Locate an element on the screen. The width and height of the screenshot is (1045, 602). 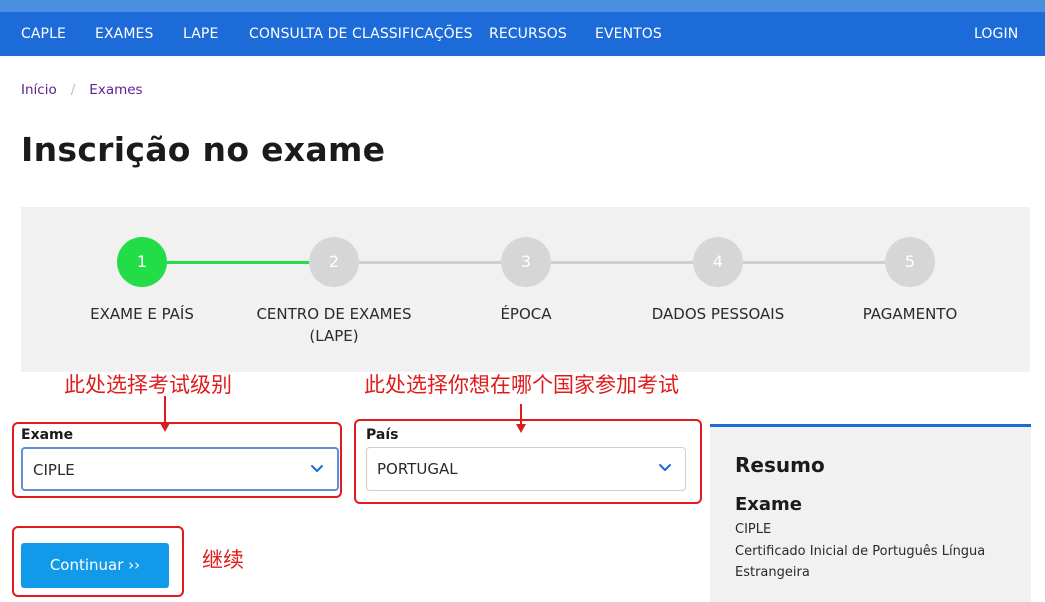
nav-exames: EXAMES is located at coordinates (124, 34).